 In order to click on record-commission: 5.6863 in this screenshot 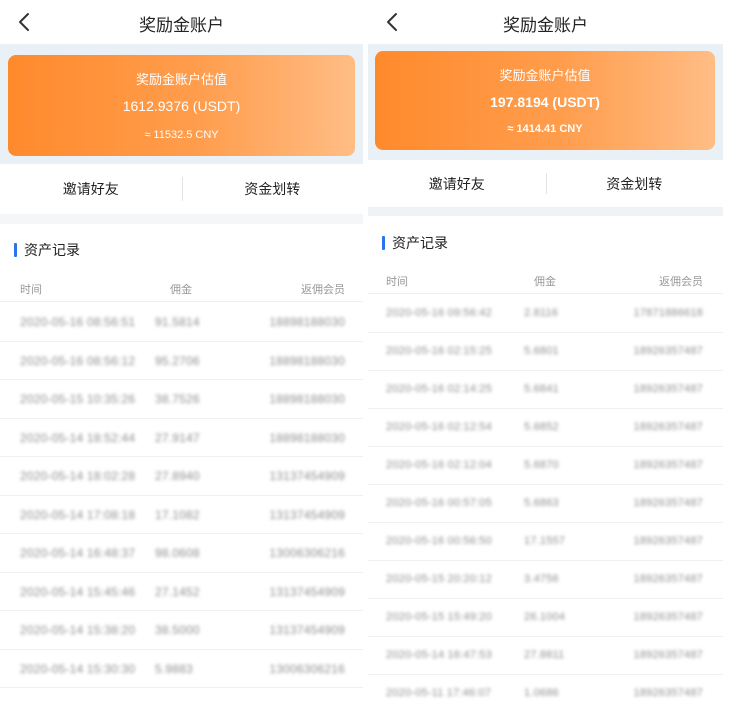, I will do `click(541, 503)`.